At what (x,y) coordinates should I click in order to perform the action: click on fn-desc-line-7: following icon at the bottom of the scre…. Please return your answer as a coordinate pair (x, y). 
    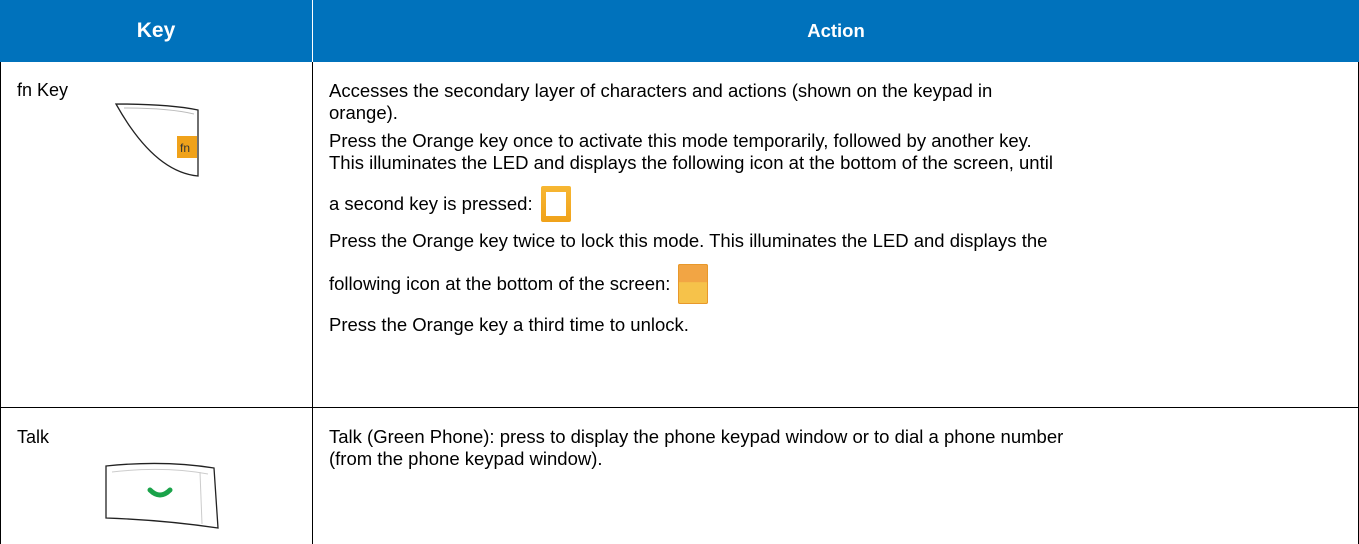
    Looking at the image, I should click on (839, 284).